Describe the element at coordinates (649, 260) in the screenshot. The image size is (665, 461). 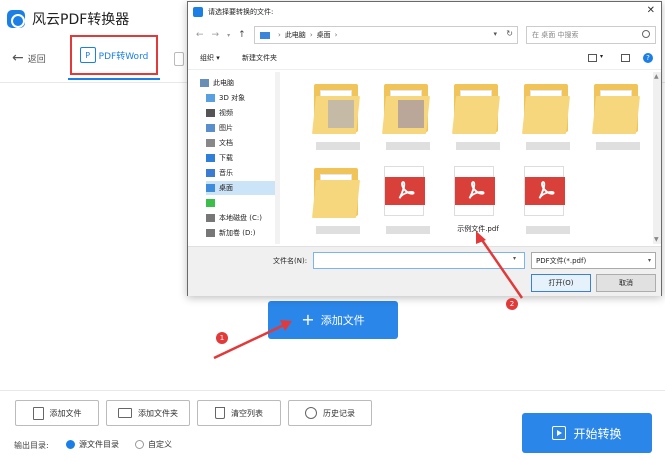
I see `chevron-down-icon: ▾` at that location.